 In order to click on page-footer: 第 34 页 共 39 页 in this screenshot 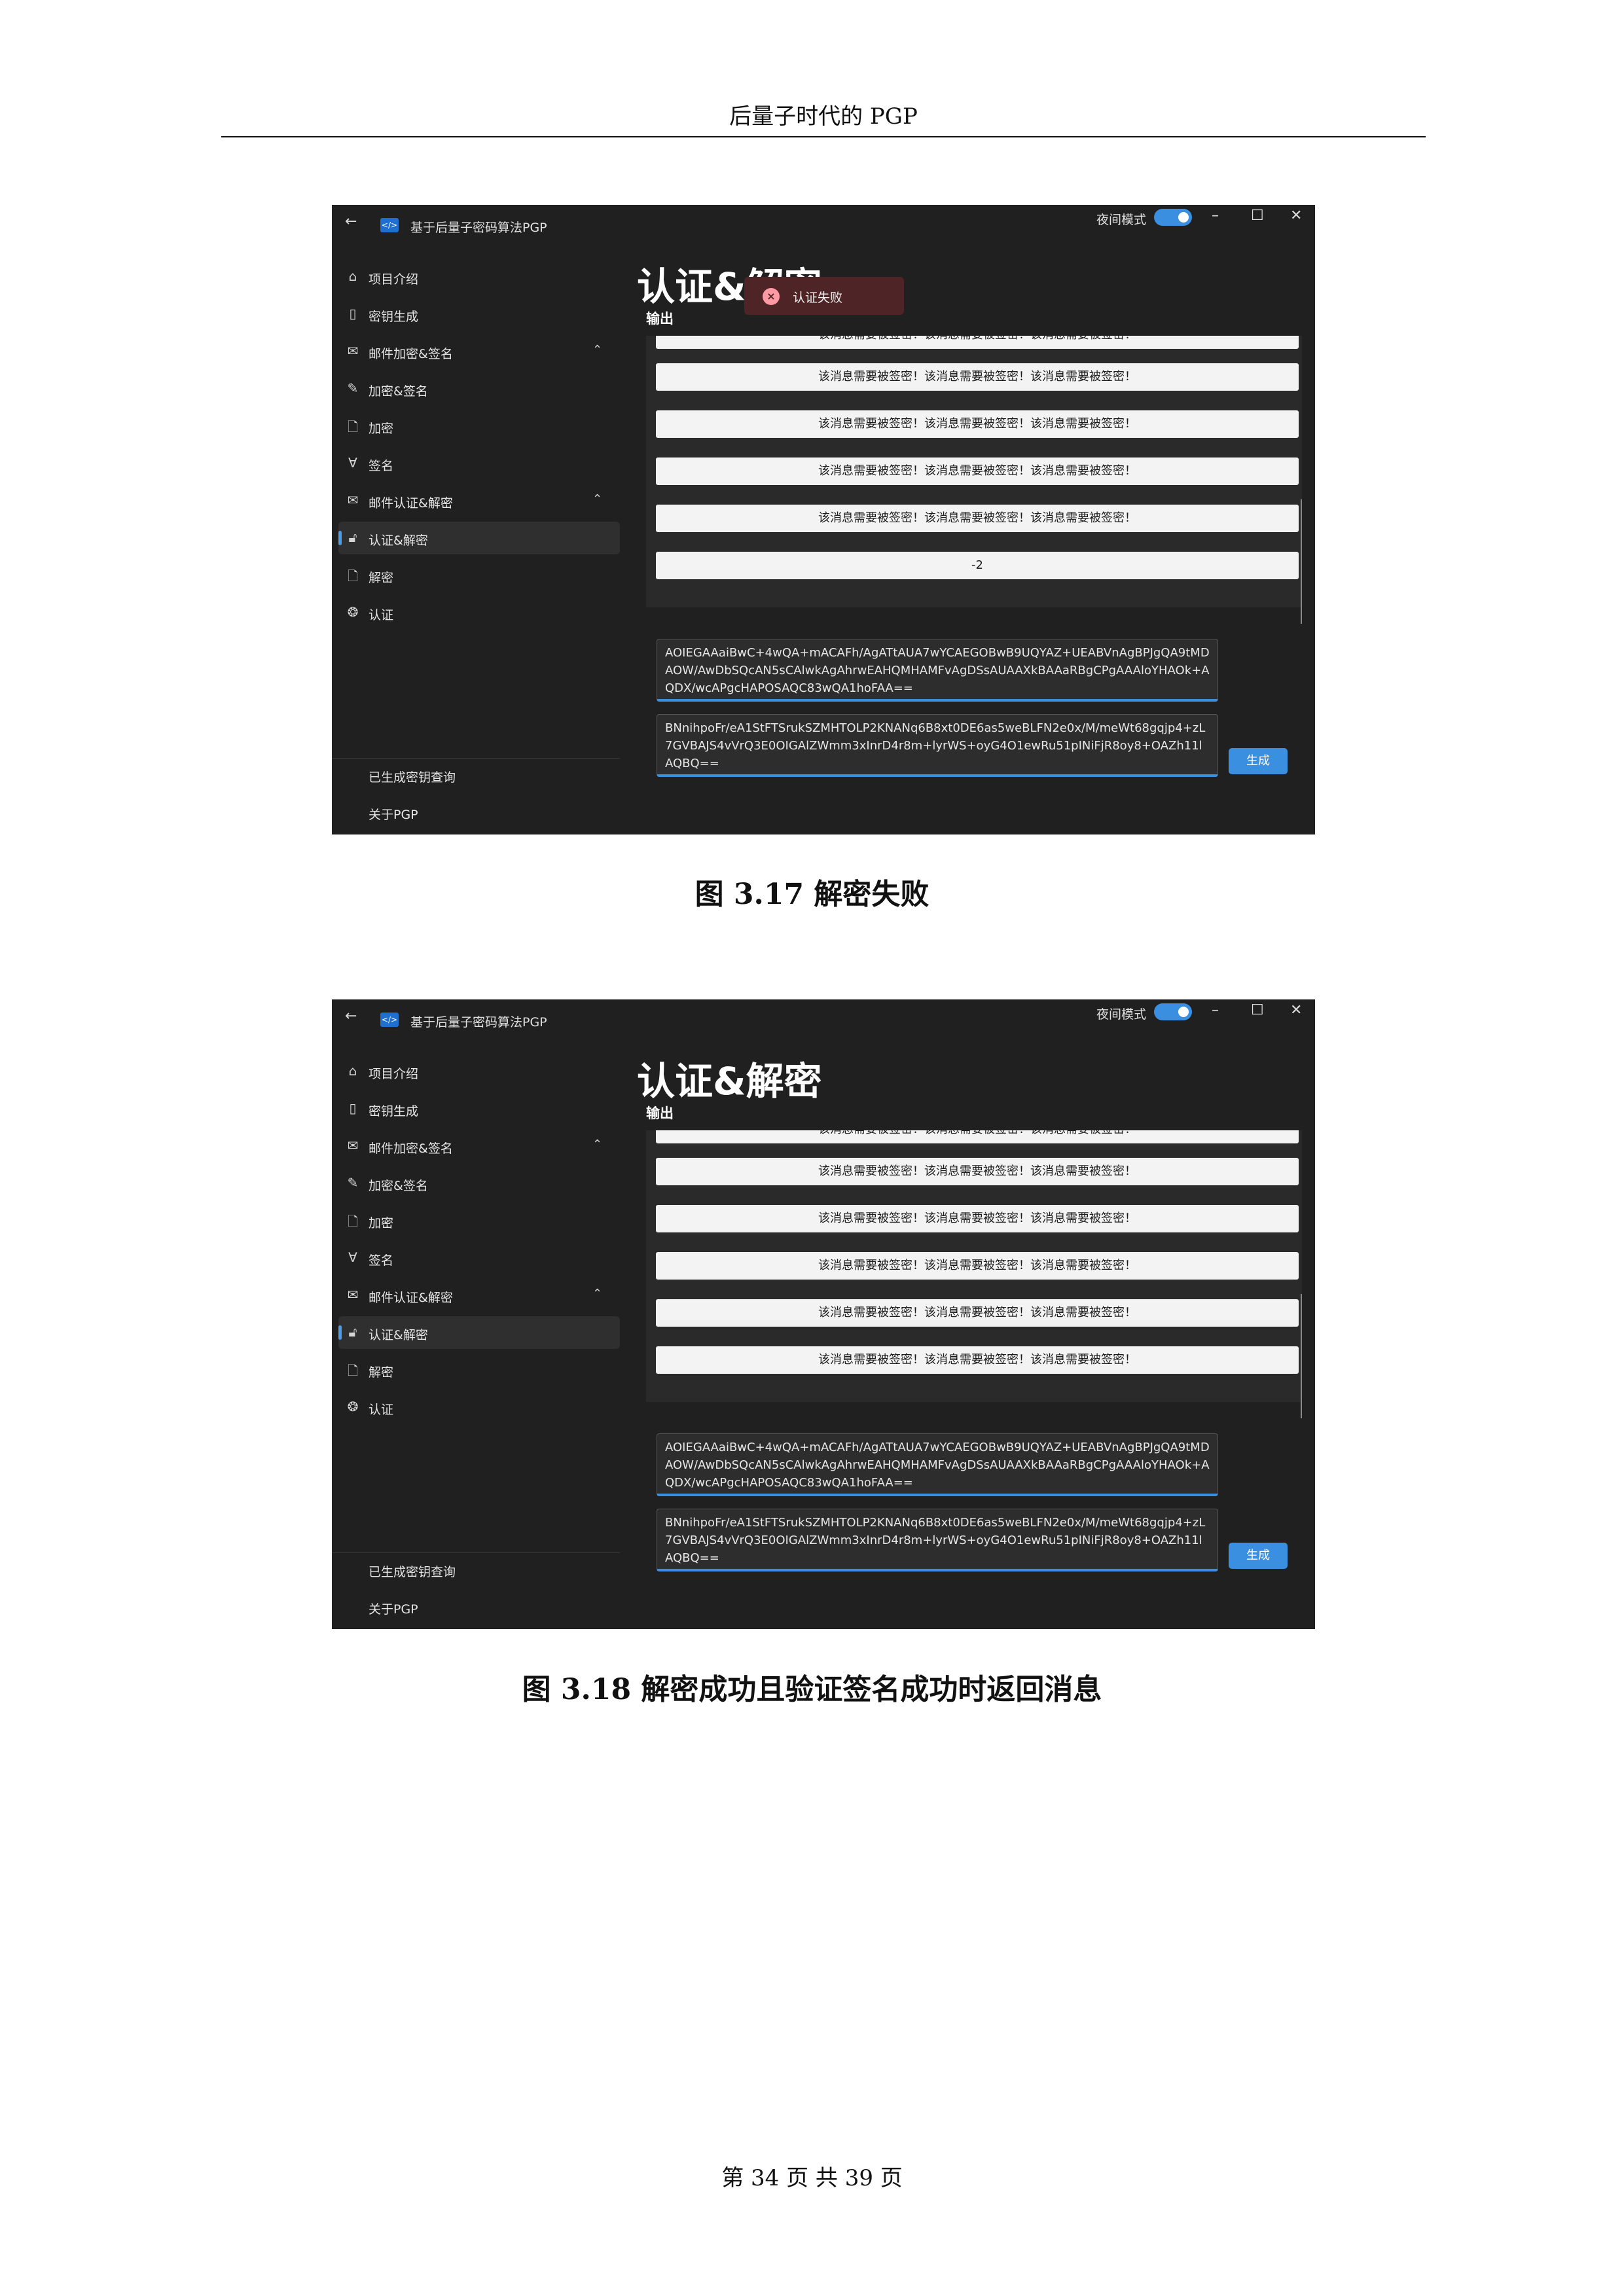, I will do `click(812, 2178)`.